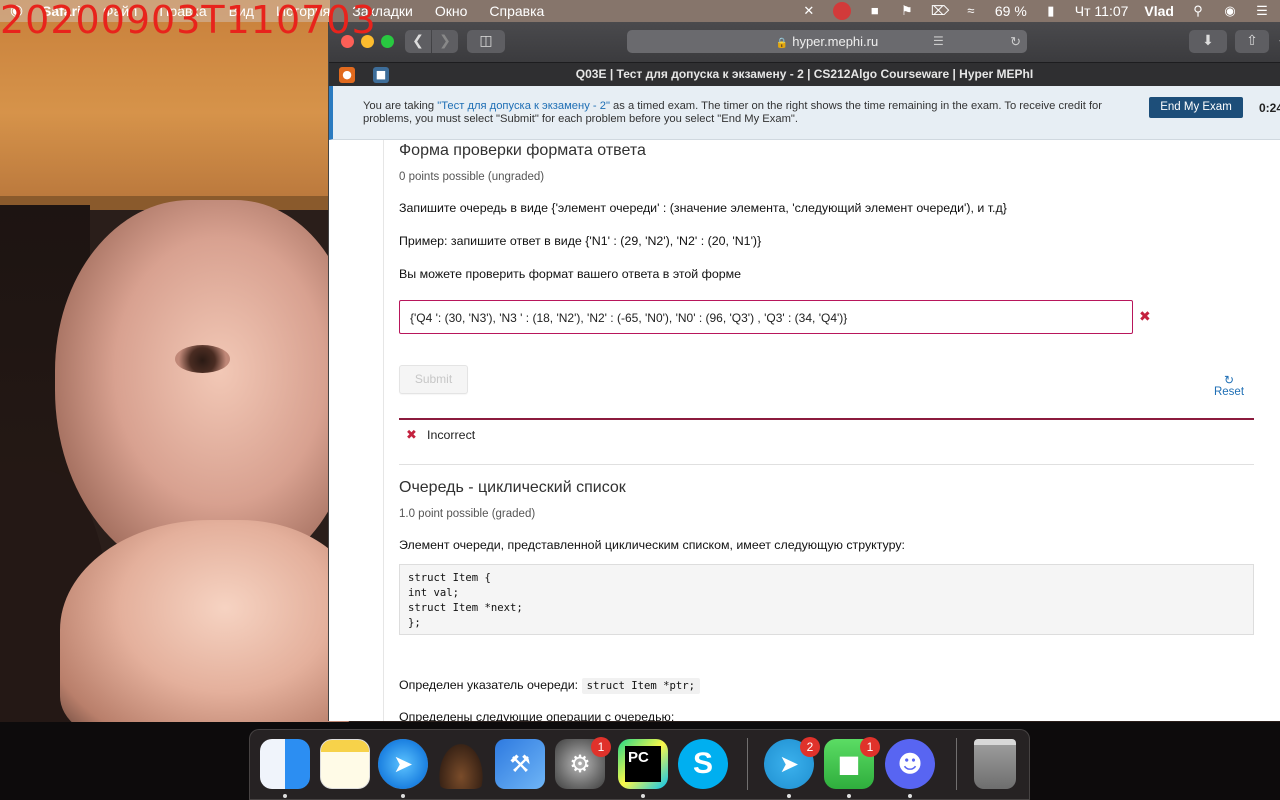 This screenshot has width=1280, height=800. What do you see at coordinates (938, 41) in the screenshot?
I see `reader-icon: ☰` at bounding box center [938, 41].